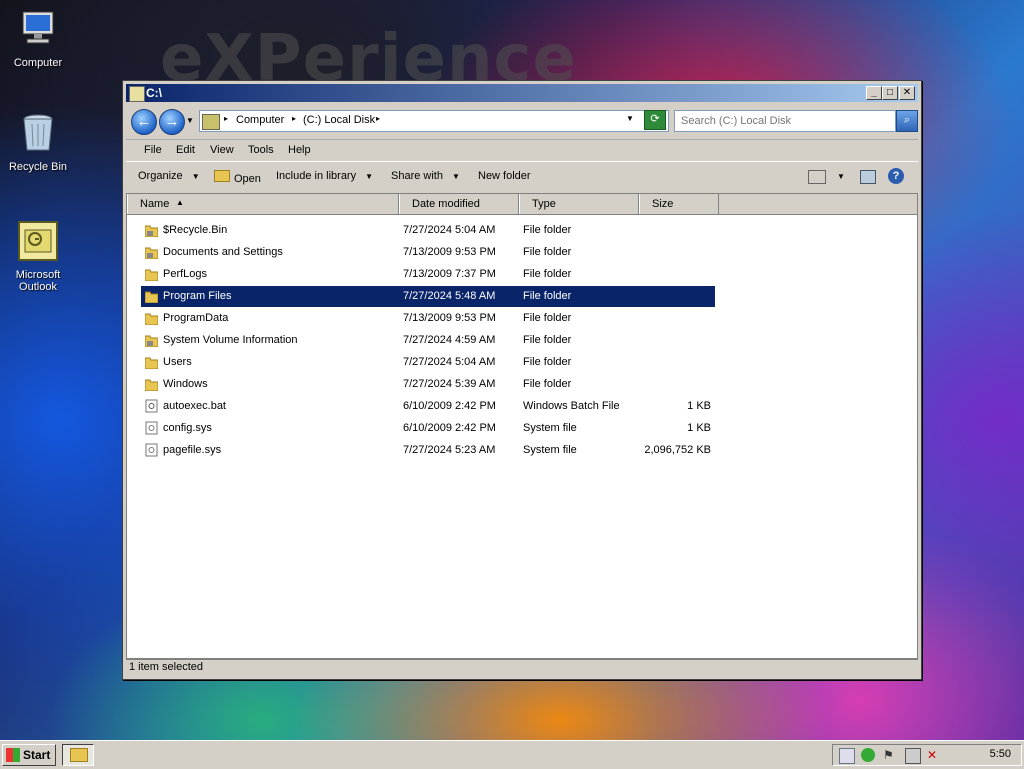 The height and width of the screenshot is (769, 1024). What do you see at coordinates (177, 362) in the screenshot?
I see `file-name: Users` at bounding box center [177, 362].